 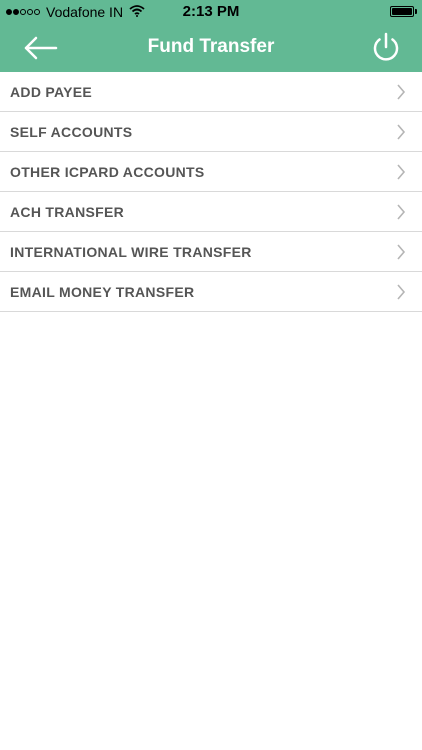 I want to click on battery-icon, so click(x=402, y=11).